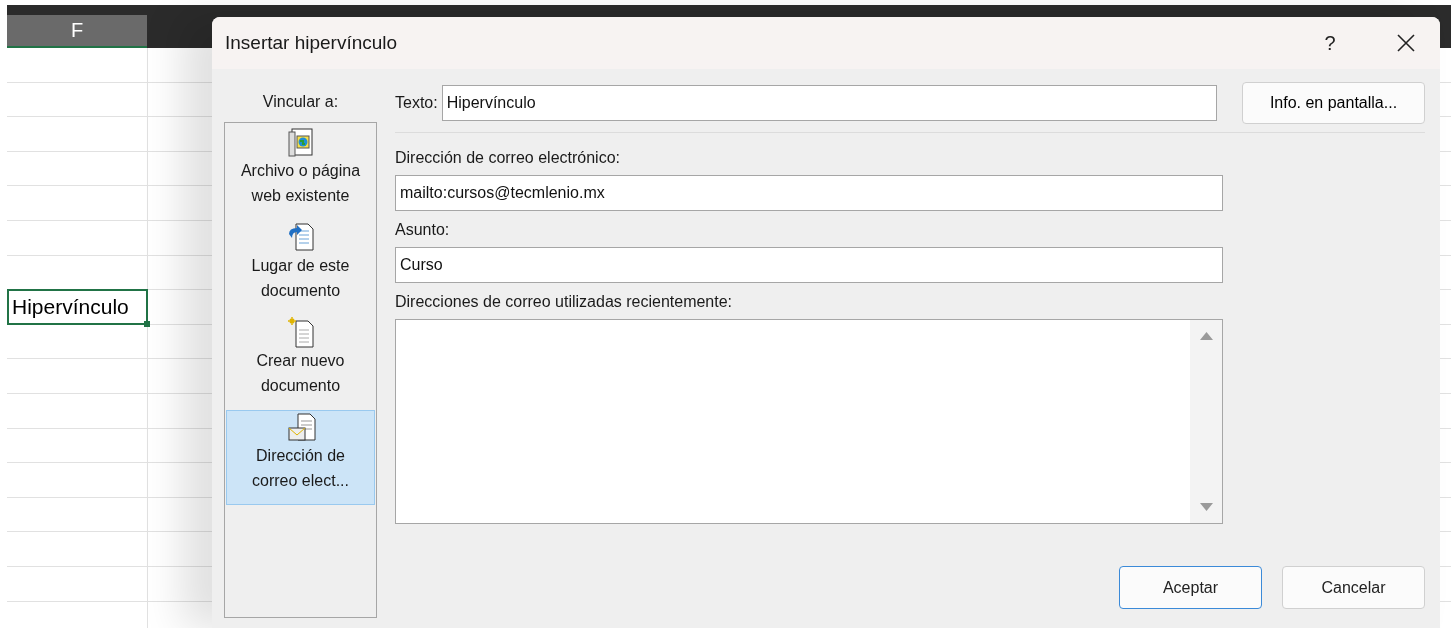 The image size is (1451, 628). I want to click on email-label: Dirección de correo electrónico:, so click(508, 158).